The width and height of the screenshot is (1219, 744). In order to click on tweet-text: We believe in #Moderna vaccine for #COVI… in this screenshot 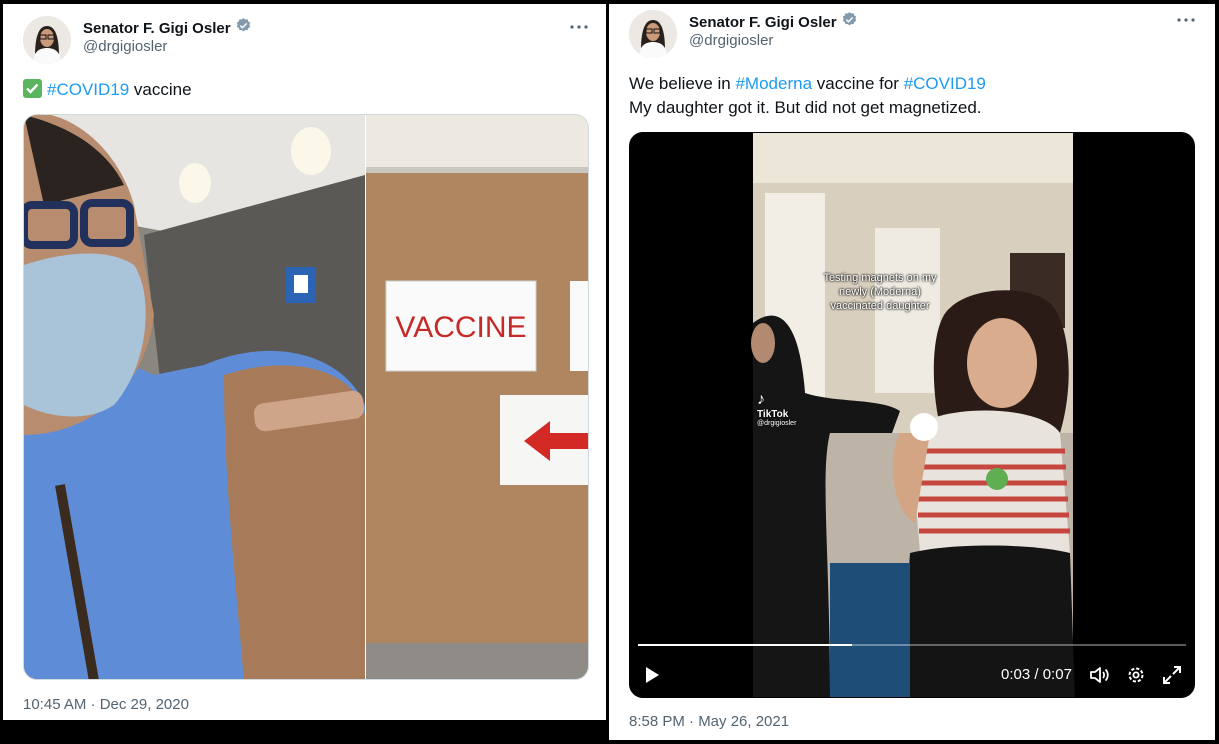, I will do `click(807, 96)`.